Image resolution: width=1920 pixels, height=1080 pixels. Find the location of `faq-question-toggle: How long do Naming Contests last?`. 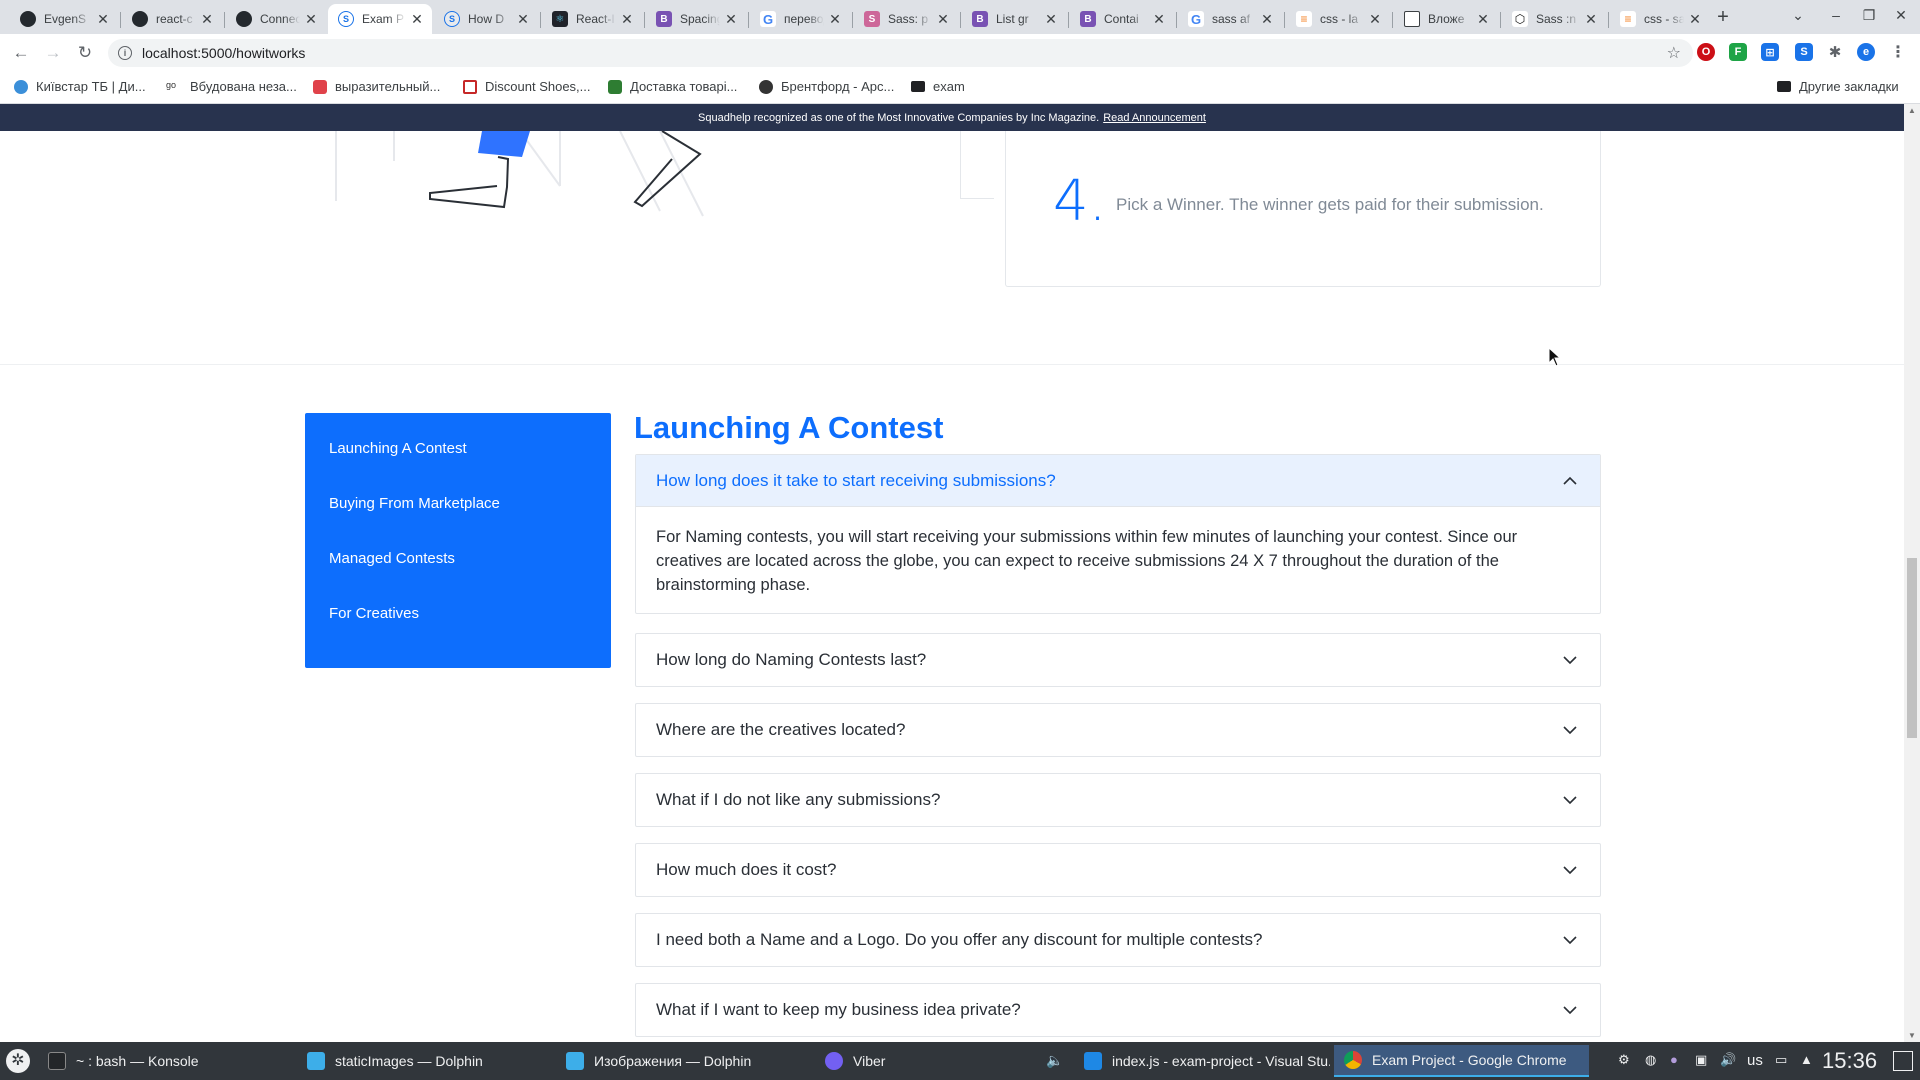

faq-question-toggle: How long do Naming Contests last? is located at coordinates (1118, 660).